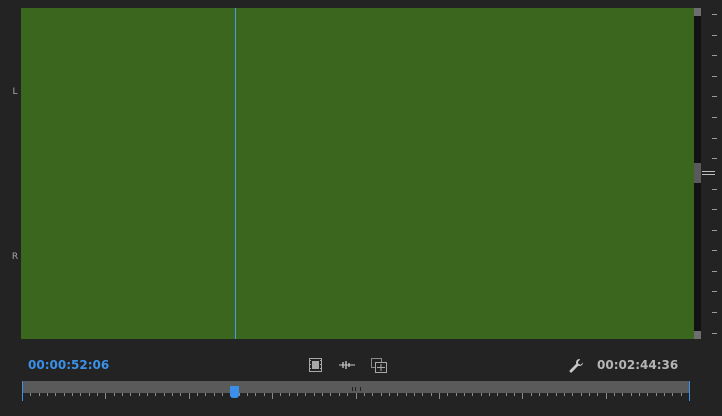 This screenshot has height=416, width=722. I want to click on amplitude-center-mark, so click(708, 171).